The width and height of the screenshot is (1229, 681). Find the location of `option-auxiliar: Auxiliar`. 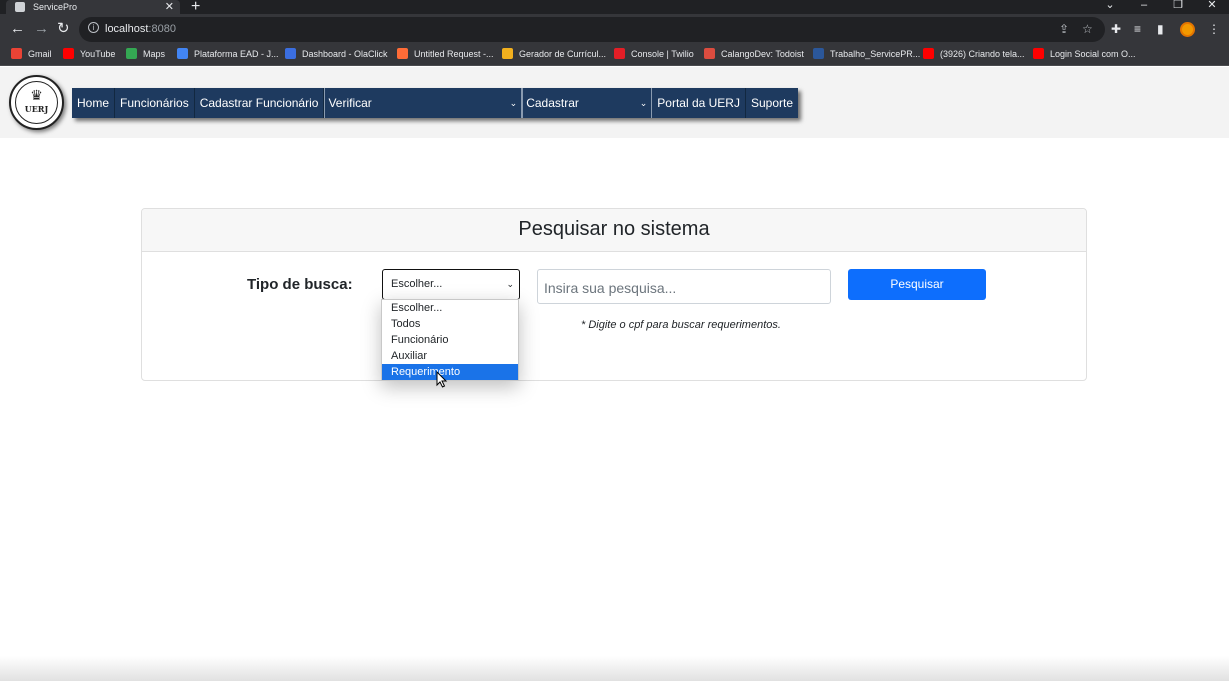

option-auxiliar: Auxiliar is located at coordinates (450, 356).